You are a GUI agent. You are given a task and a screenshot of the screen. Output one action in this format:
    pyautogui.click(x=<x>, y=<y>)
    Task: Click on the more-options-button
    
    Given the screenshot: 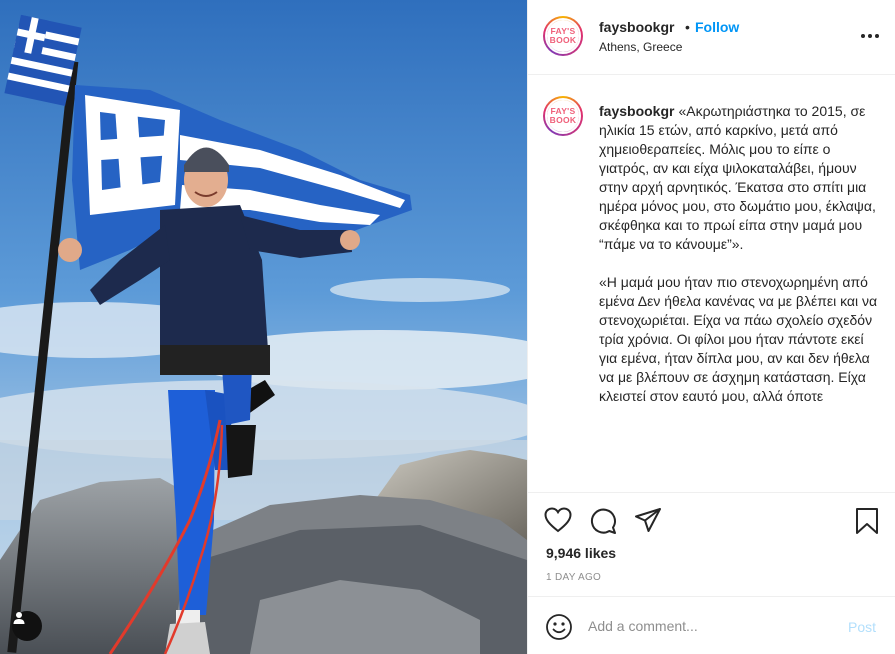 What is the action you would take?
    pyautogui.click(x=870, y=36)
    